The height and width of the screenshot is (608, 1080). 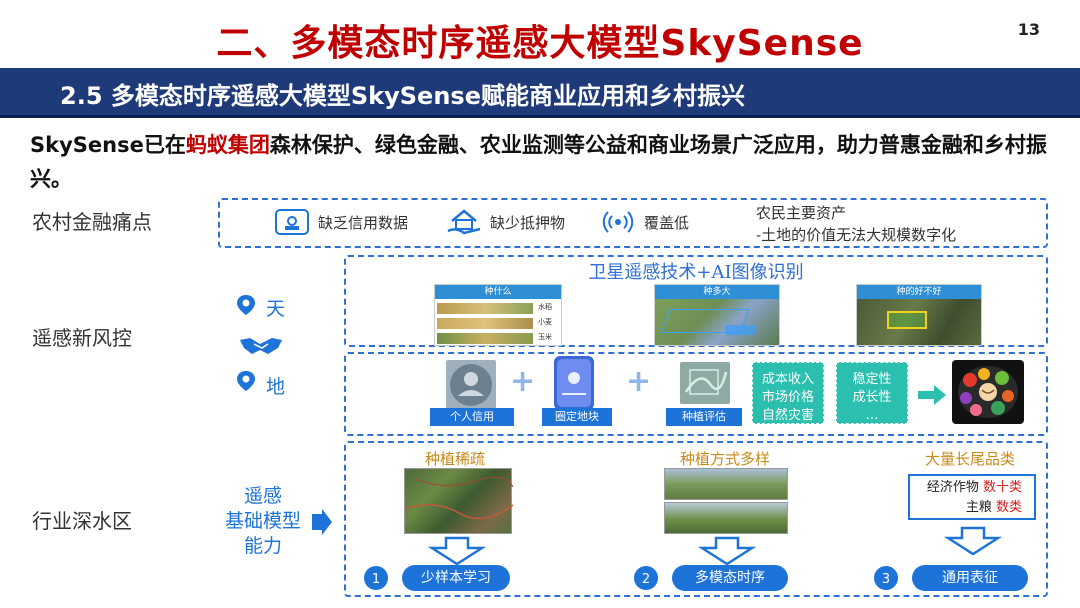 I want to click on intro-part1: SkySense已在, so click(x=108, y=145).